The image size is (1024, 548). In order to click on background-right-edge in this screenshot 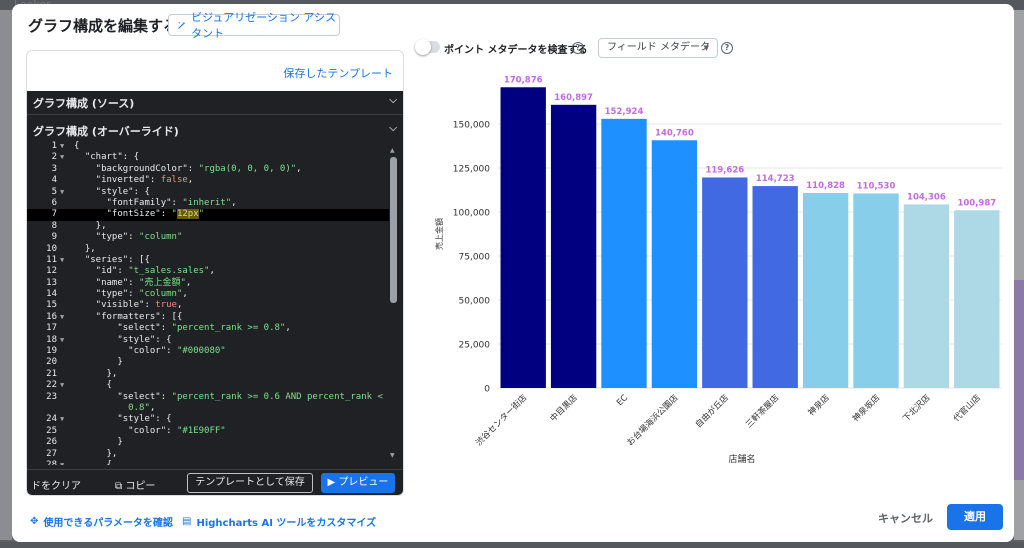, I will do `click(1019, 275)`.